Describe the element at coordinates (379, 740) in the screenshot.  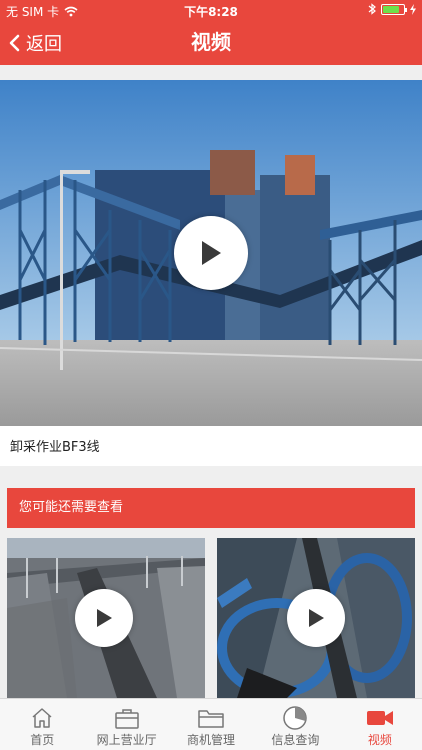
I see `tab-label: 视频` at that location.